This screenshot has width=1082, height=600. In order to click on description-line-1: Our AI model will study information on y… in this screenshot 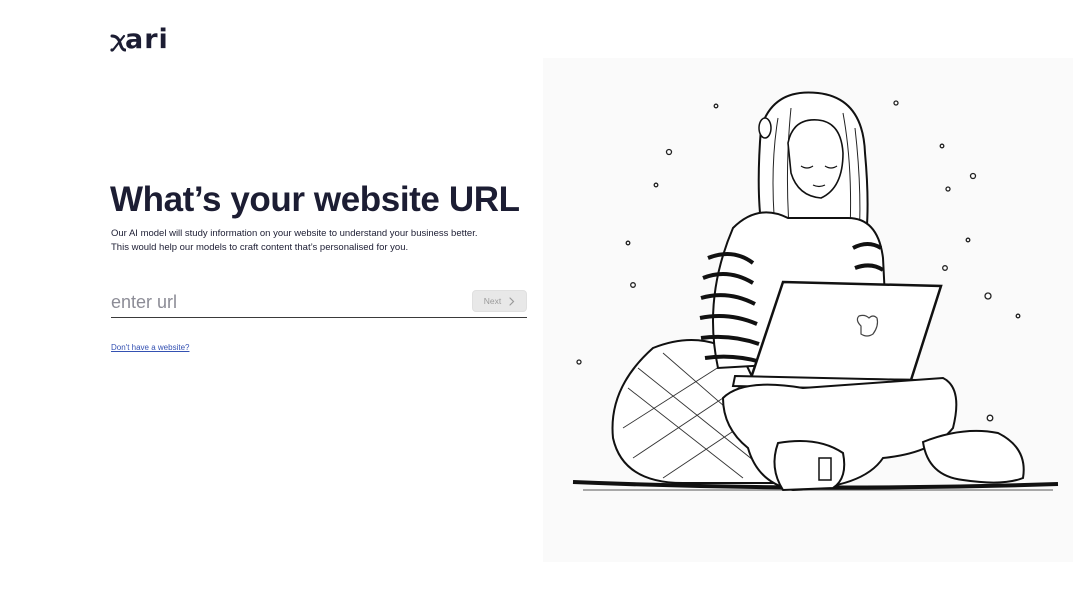, I will do `click(294, 233)`.